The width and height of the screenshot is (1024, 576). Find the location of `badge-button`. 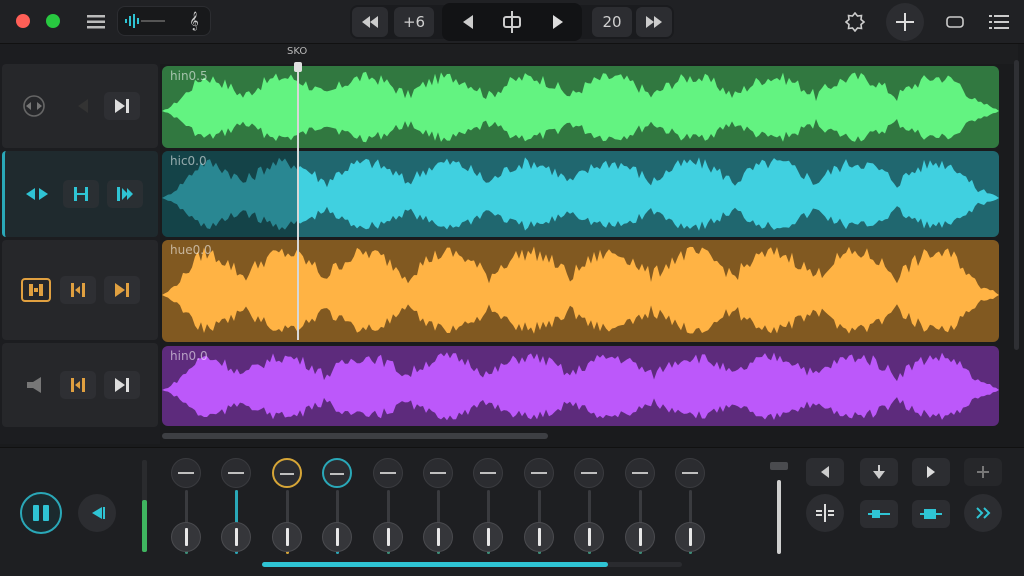

badge-button is located at coordinates (855, 22).